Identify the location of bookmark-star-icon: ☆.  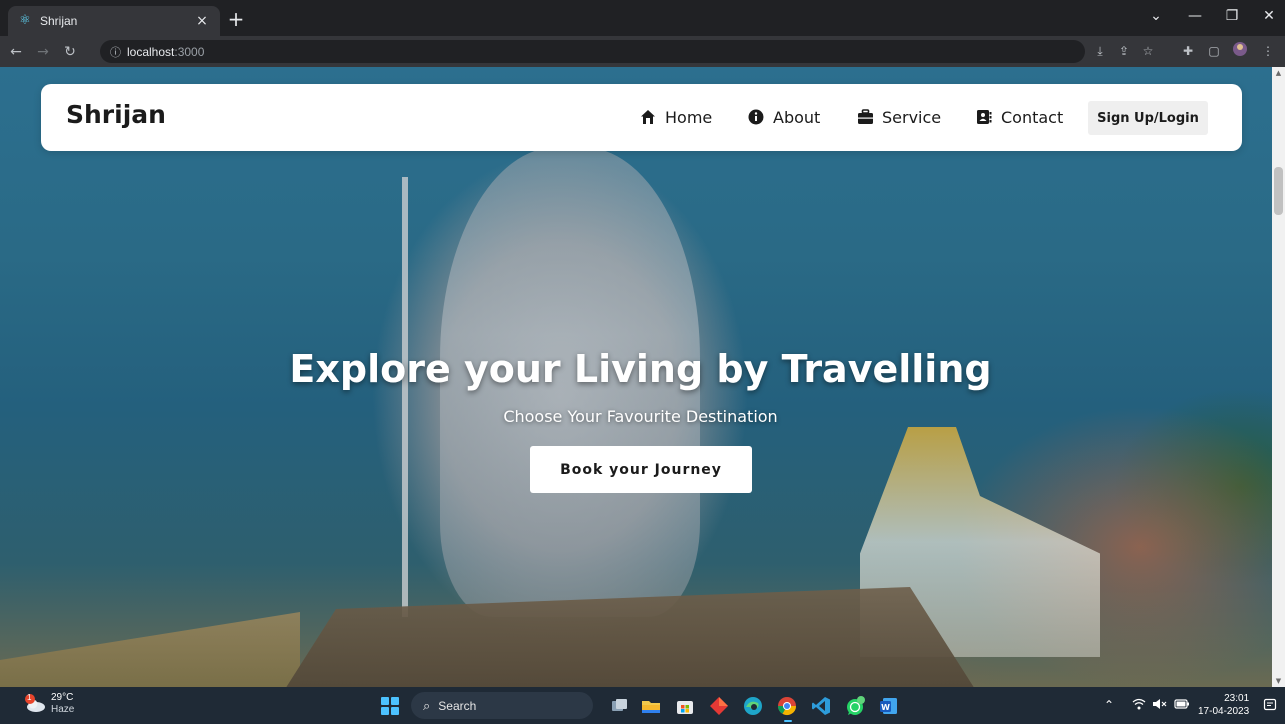
(1148, 51).